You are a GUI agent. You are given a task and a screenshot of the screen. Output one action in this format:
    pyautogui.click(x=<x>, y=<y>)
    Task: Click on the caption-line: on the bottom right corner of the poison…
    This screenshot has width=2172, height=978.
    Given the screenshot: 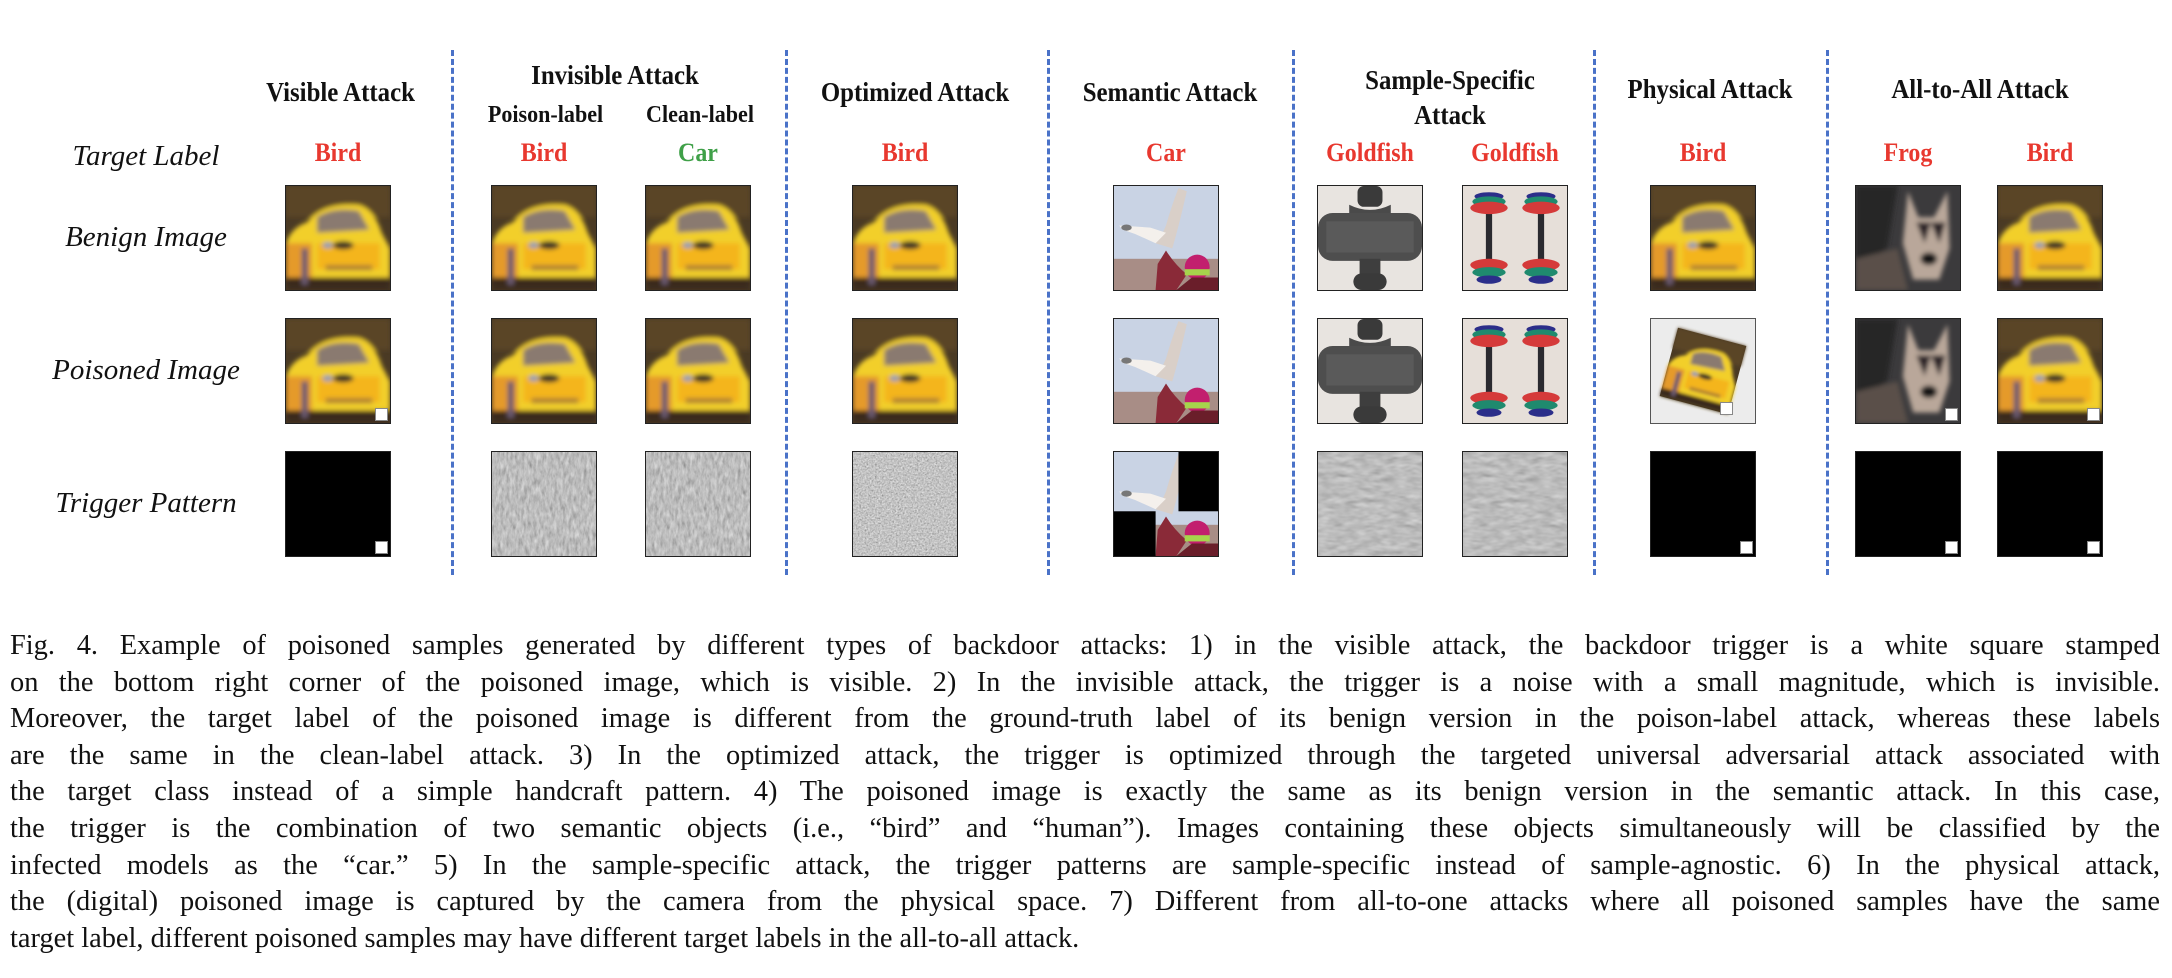 What is the action you would take?
    pyautogui.click(x=1085, y=682)
    